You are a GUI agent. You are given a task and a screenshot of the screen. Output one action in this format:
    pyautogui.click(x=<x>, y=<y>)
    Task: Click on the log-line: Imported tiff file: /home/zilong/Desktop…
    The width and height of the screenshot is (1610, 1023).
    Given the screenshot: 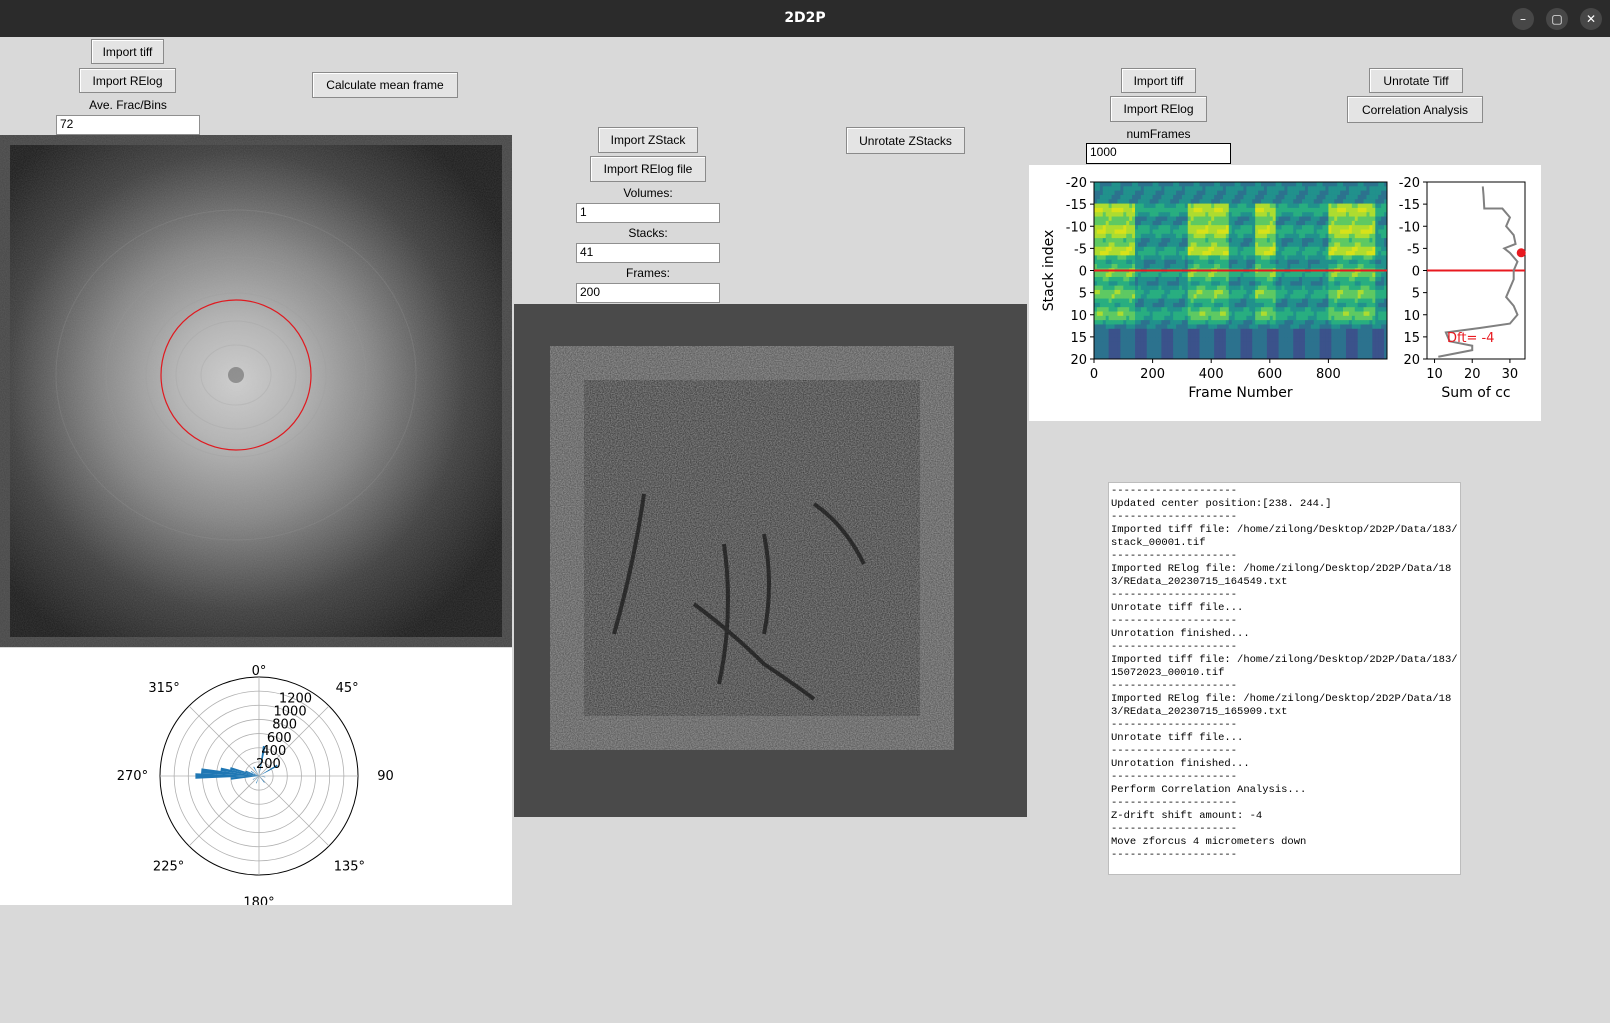 What is the action you would take?
    pyautogui.click(x=1284, y=666)
    